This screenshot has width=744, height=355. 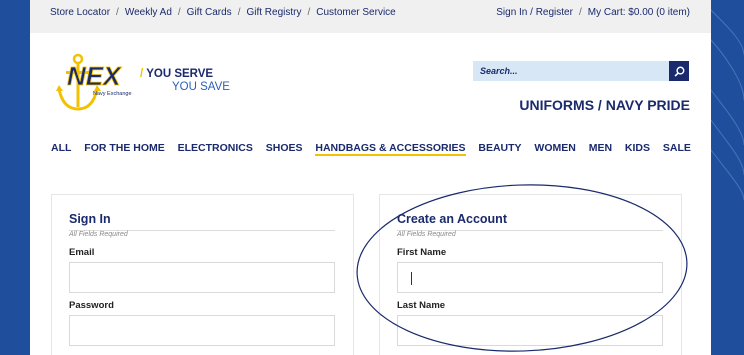 I want to click on search-bar, so click(x=581, y=71).